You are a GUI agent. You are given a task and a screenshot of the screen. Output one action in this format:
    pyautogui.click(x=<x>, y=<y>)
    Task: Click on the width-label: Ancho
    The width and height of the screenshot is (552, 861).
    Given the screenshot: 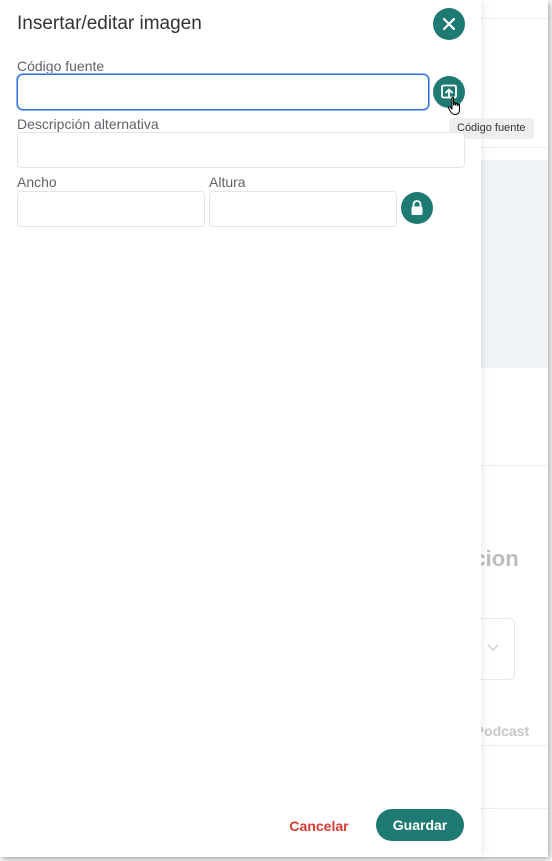 What is the action you would take?
    pyautogui.click(x=37, y=182)
    